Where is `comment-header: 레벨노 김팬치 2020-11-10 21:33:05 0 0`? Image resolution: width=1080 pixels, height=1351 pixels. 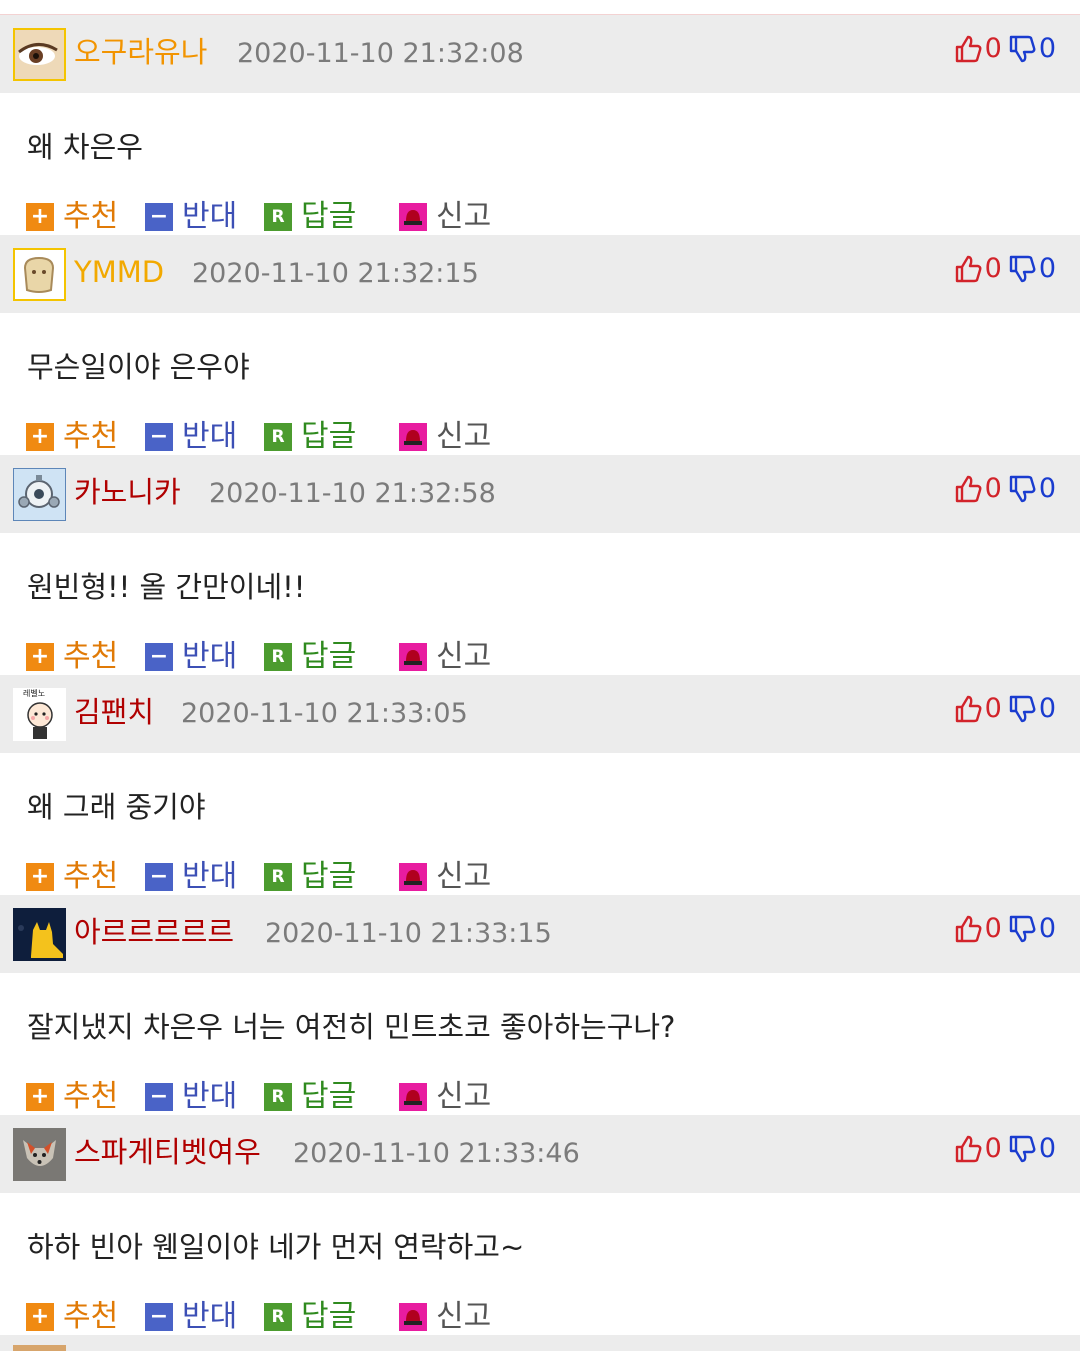 comment-header: 레벨노 김팬치 2020-11-10 21:33:05 0 0 is located at coordinates (540, 714).